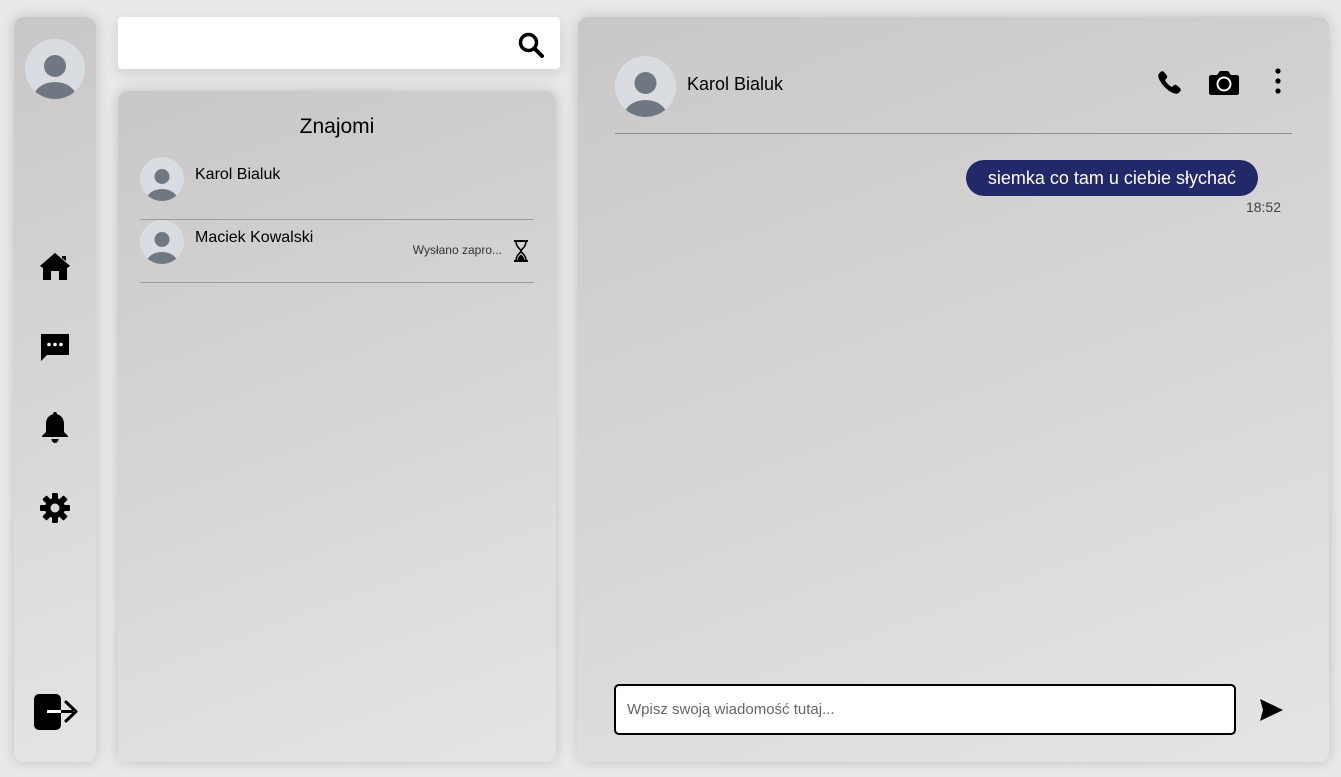 This screenshot has height=777, width=1341. What do you see at coordinates (55, 508) in the screenshot?
I see `gear-icon` at bounding box center [55, 508].